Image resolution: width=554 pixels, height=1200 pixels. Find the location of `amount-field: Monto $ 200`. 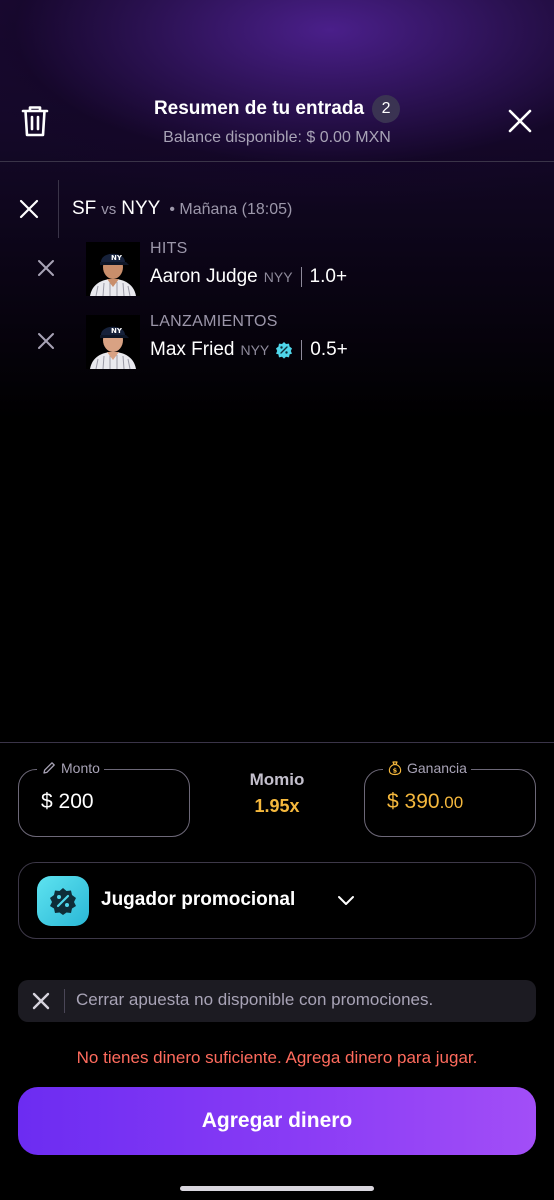

amount-field: Monto $ 200 is located at coordinates (104, 798).